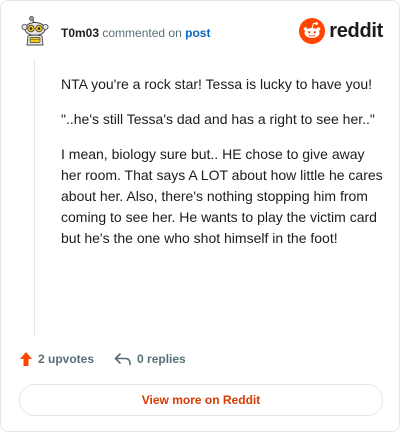 The image size is (400, 432). I want to click on upvotes-stat: 2 upvotes, so click(56, 359).